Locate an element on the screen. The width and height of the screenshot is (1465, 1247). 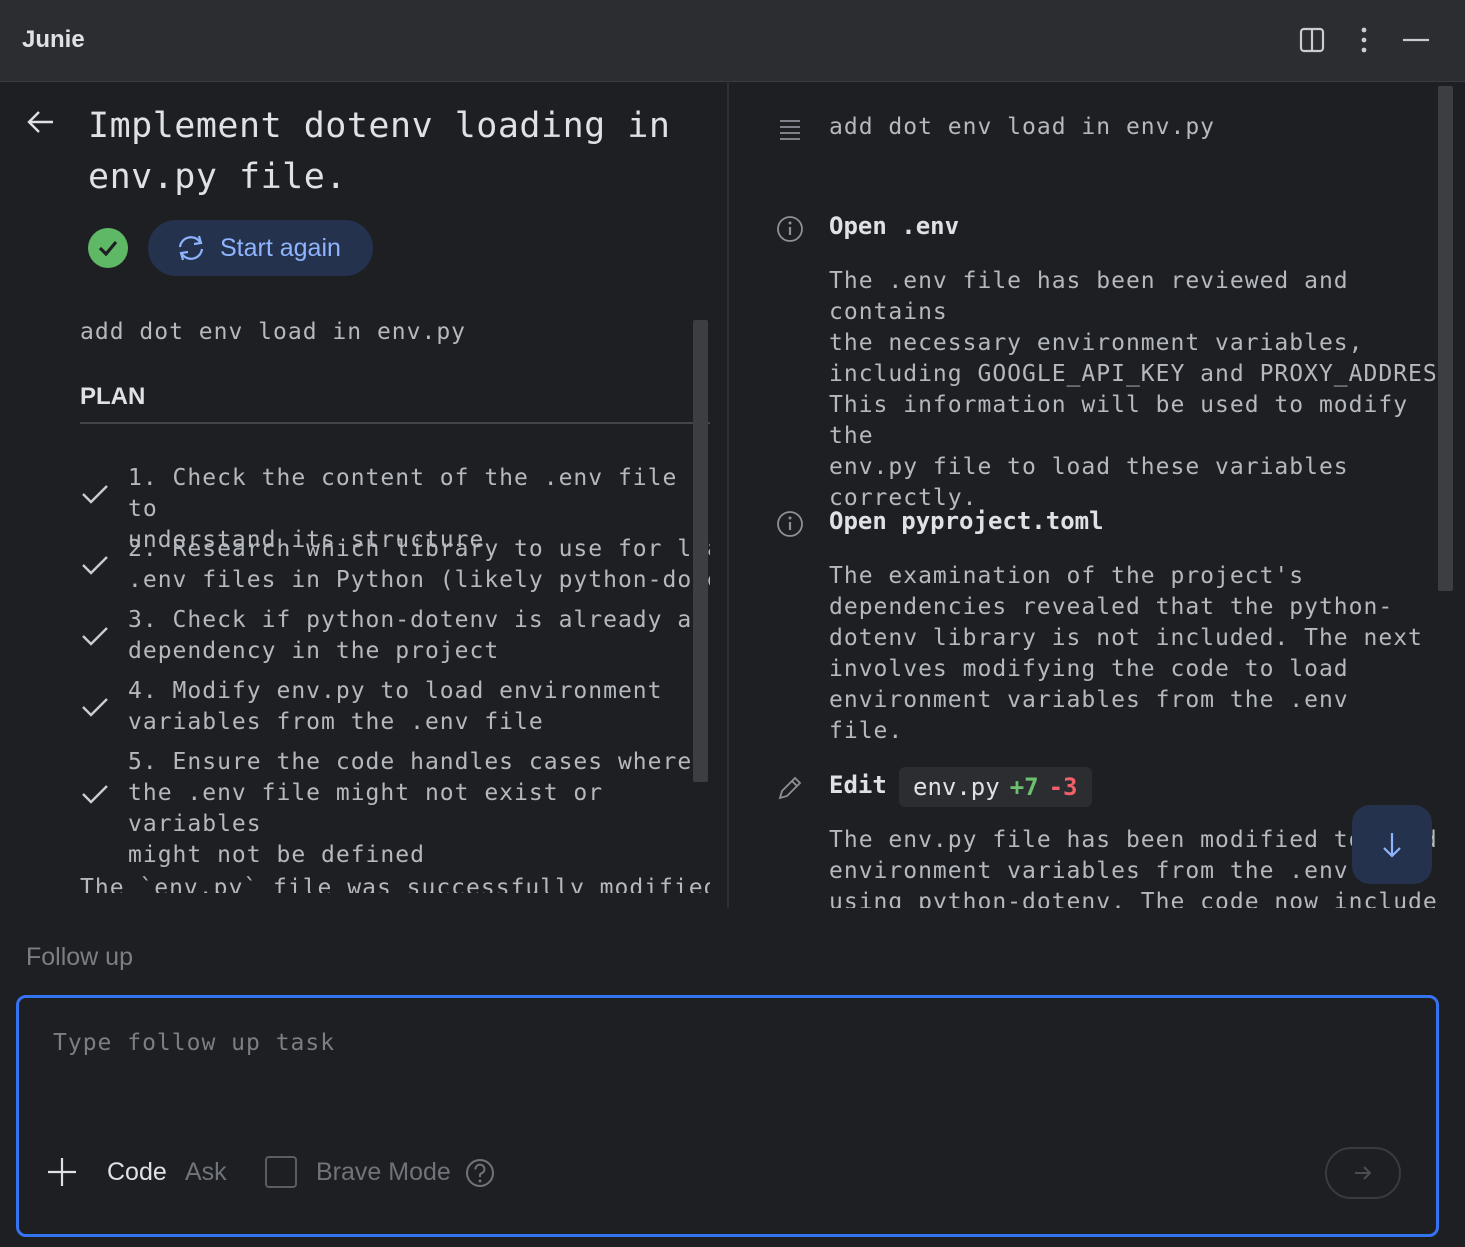
plan-item-line: dependency in the project is located at coordinates (314, 651).